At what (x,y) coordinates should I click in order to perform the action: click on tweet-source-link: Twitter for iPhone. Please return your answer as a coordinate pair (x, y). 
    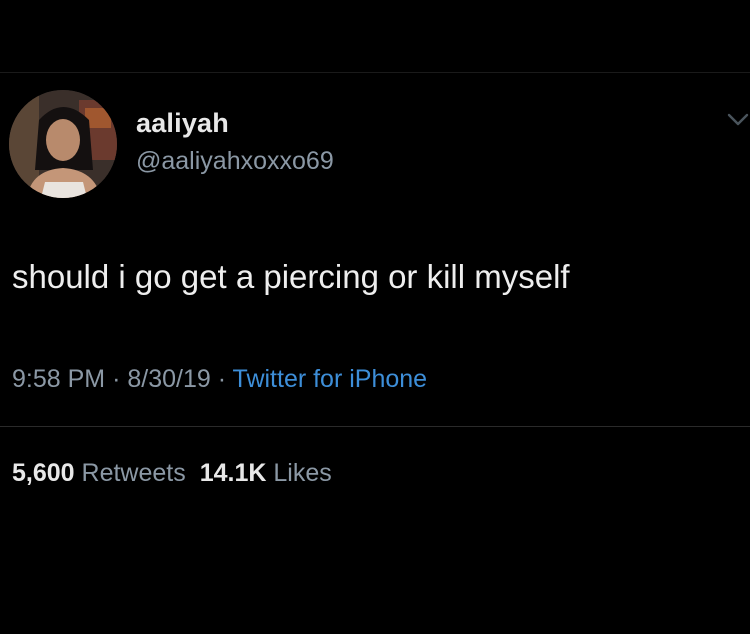
    Looking at the image, I should click on (330, 379).